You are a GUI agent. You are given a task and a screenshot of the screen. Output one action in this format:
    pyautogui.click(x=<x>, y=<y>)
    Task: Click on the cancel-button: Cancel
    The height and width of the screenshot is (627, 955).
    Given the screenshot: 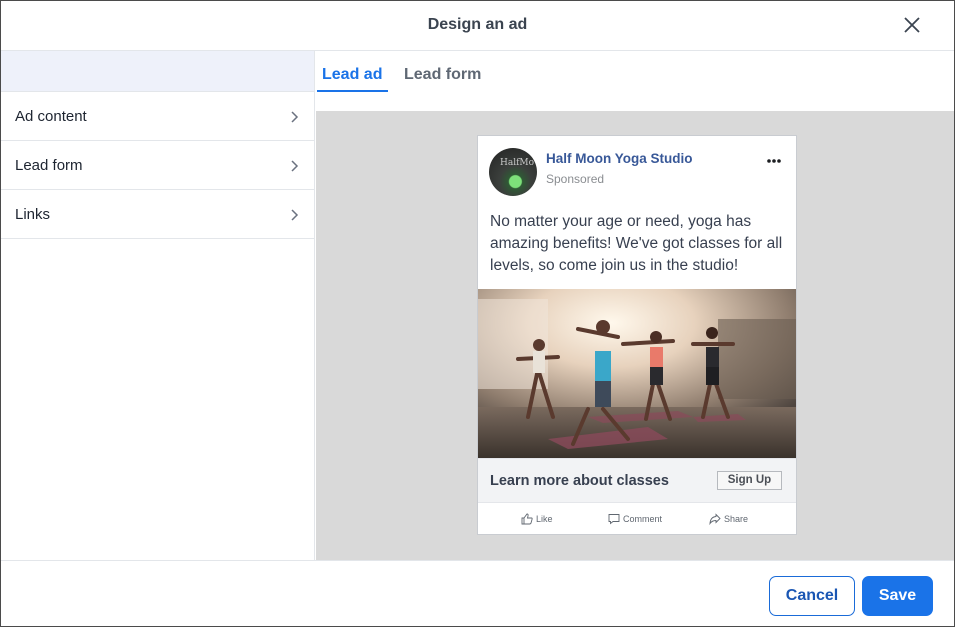 What is the action you would take?
    pyautogui.click(x=812, y=596)
    